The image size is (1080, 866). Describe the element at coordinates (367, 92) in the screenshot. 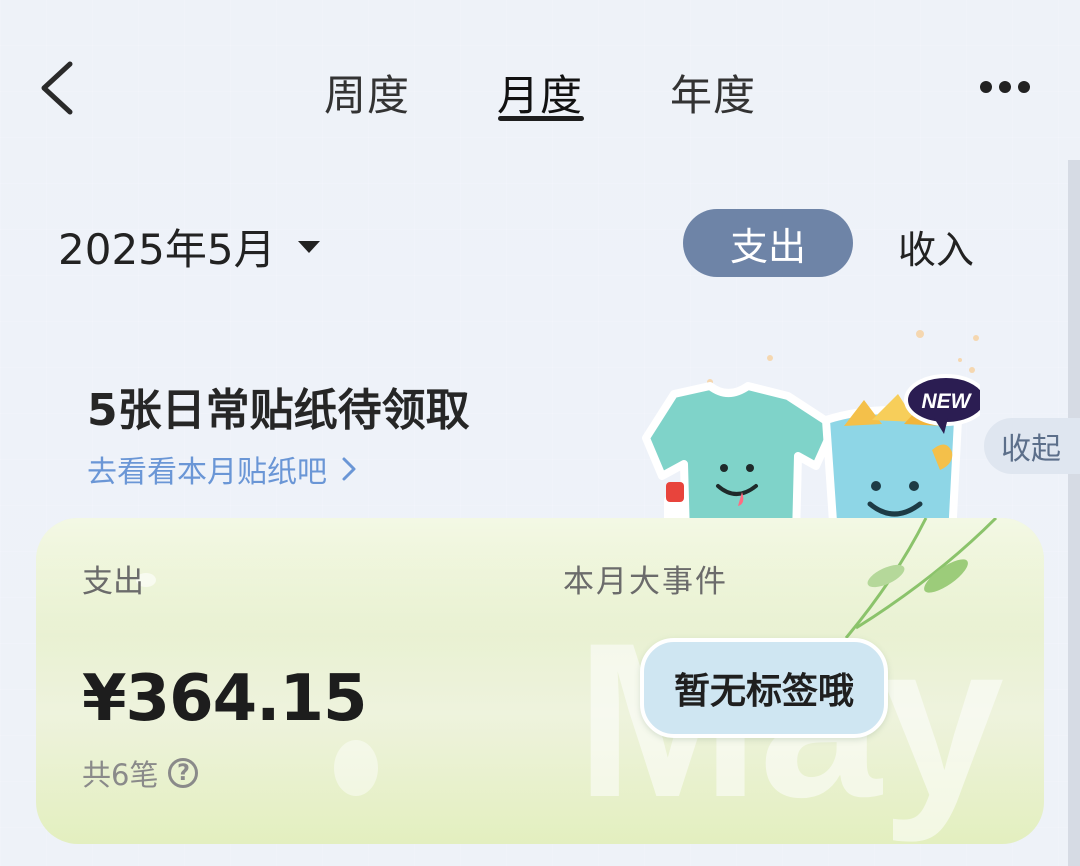

I see `tab-week: 周度` at that location.